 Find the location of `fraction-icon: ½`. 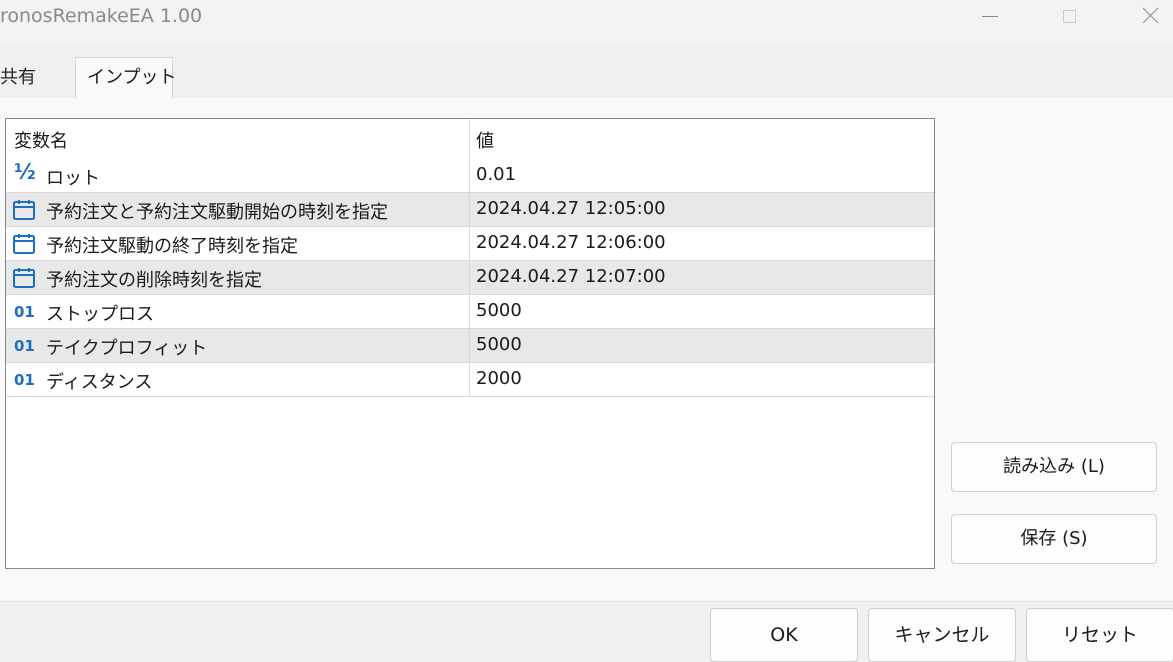

fraction-icon: ½ is located at coordinates (25, 172).